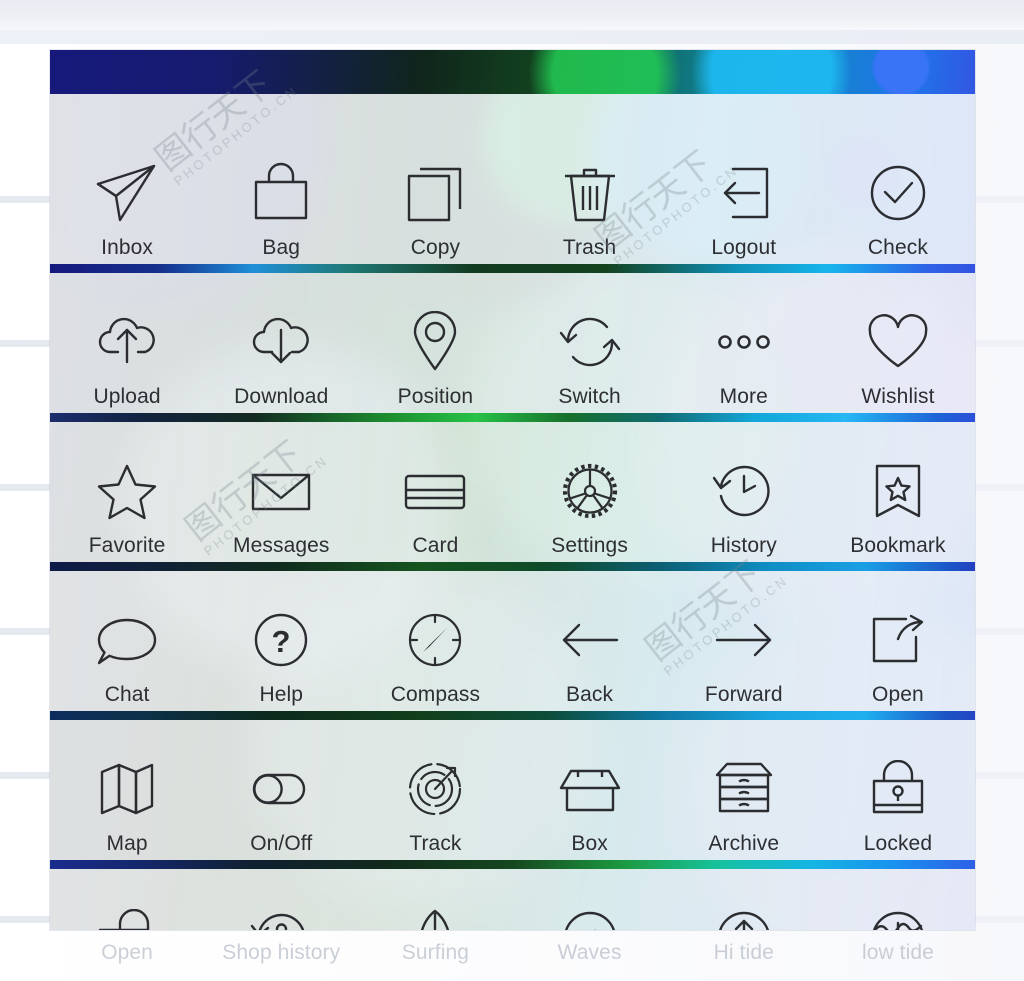  I want to click on icon-cell-back: Back, so click(590, 638).